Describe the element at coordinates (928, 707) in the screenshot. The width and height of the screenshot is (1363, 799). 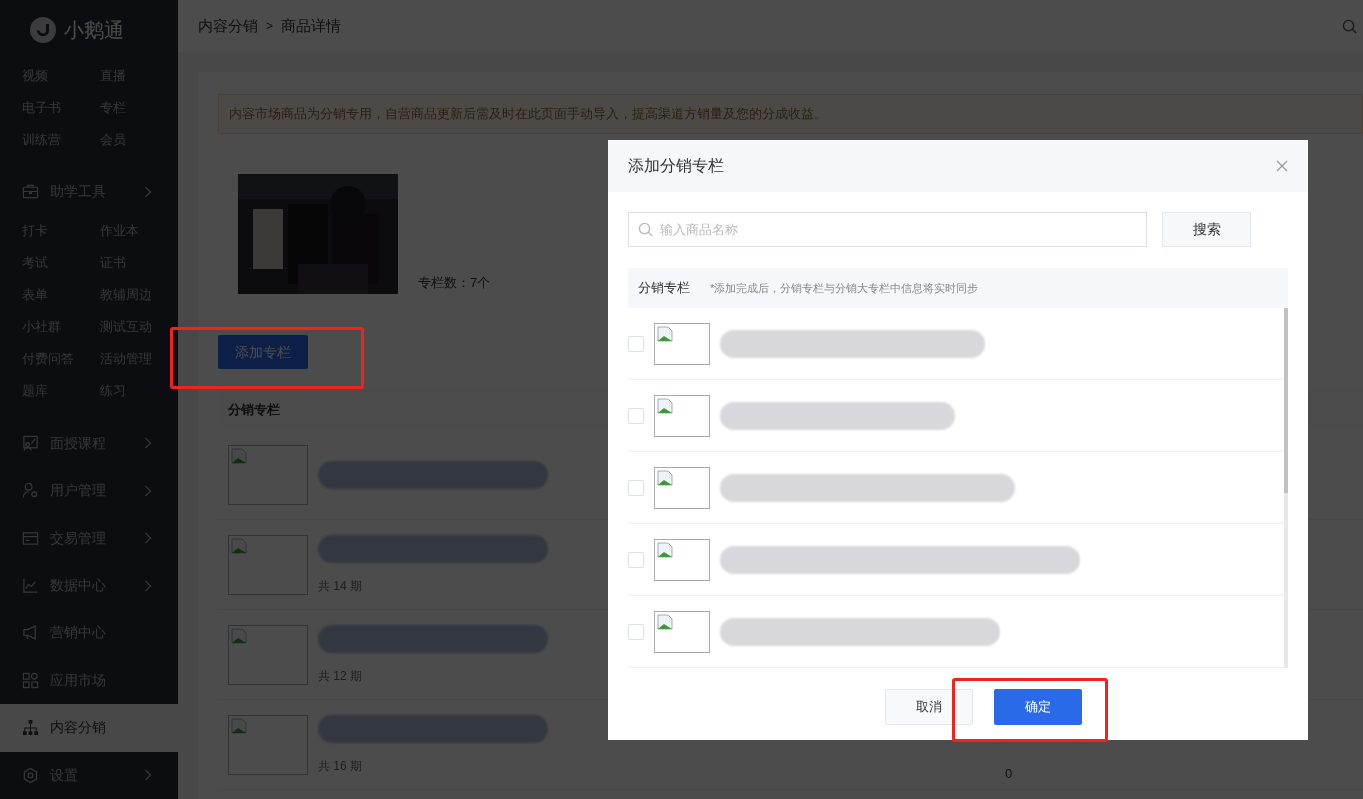
I see `cancel-button: 取消` at that location.